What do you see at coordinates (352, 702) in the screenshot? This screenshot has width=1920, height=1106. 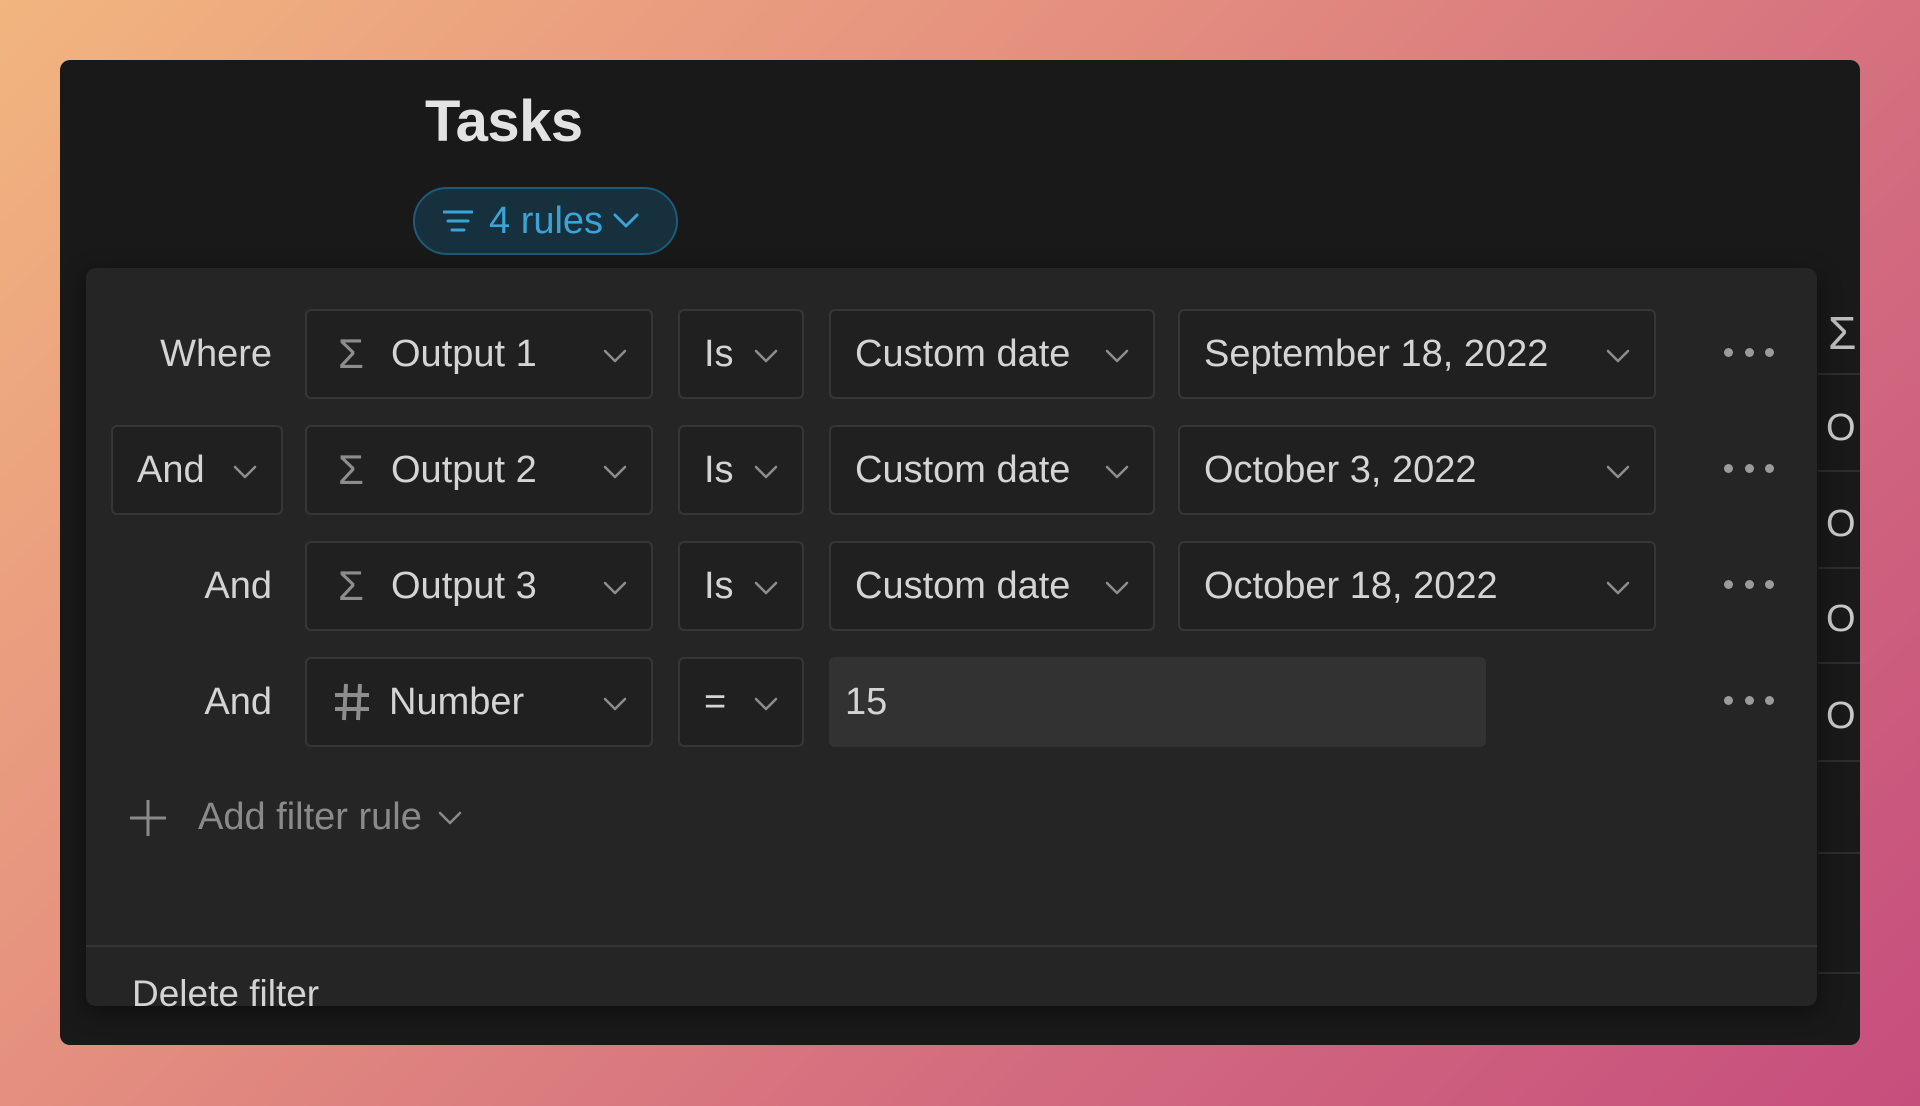 I see `hash-icon` at bounding box center [352, 702].